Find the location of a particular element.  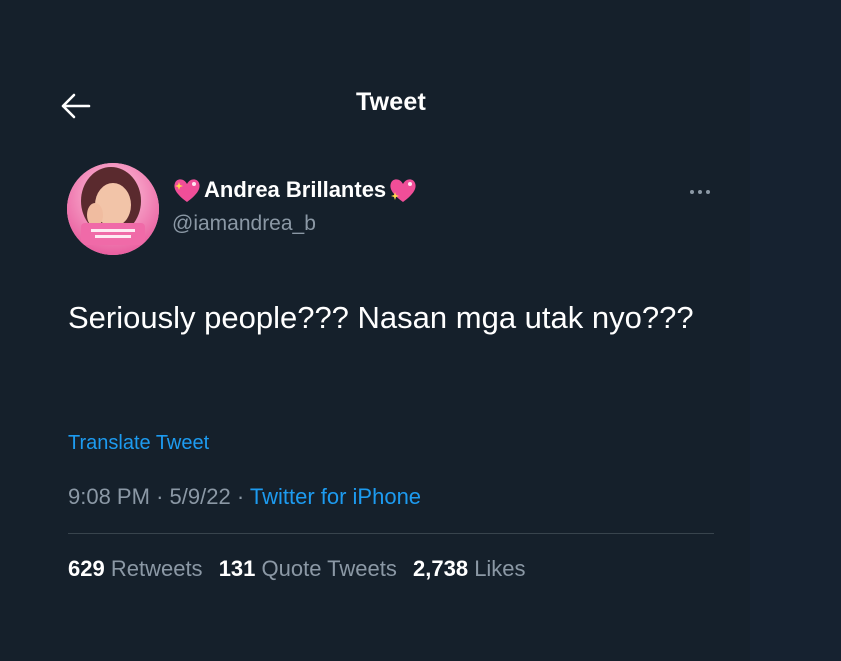

author-name-row: Andrea Brillantes is located at coordinates (295, 190).